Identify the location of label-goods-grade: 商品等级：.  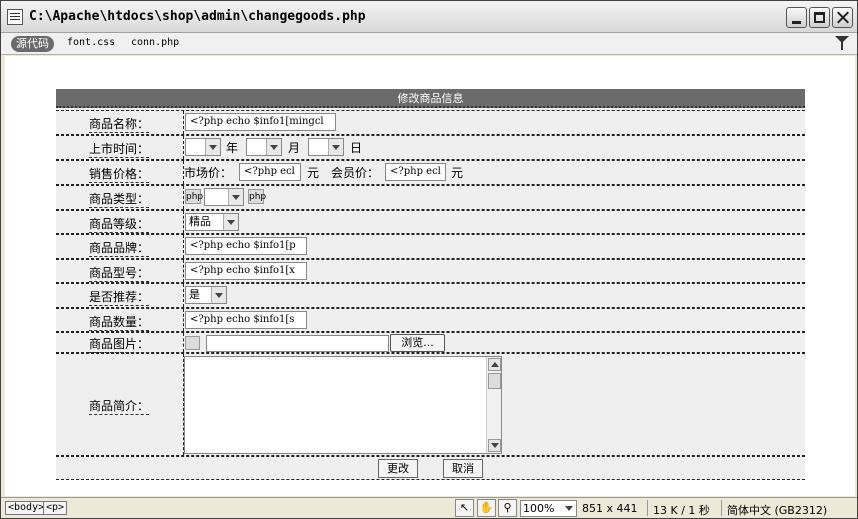
(119, 225).